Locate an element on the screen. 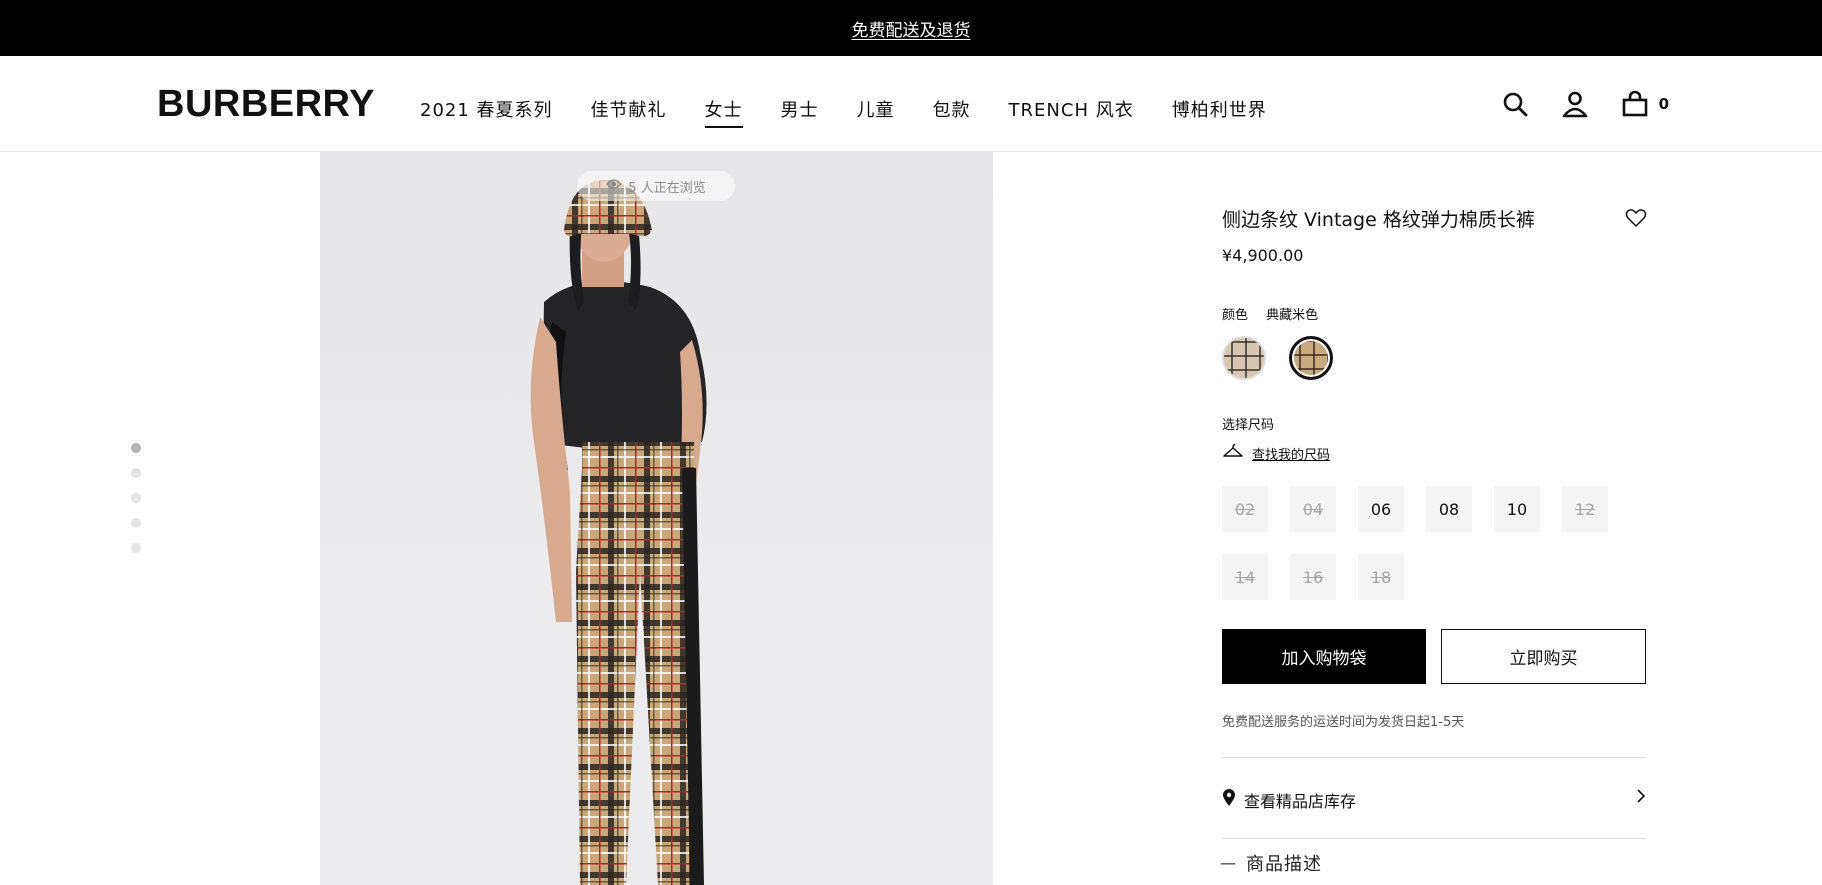  location-pin-icon is located at coordinates (1229, 800).